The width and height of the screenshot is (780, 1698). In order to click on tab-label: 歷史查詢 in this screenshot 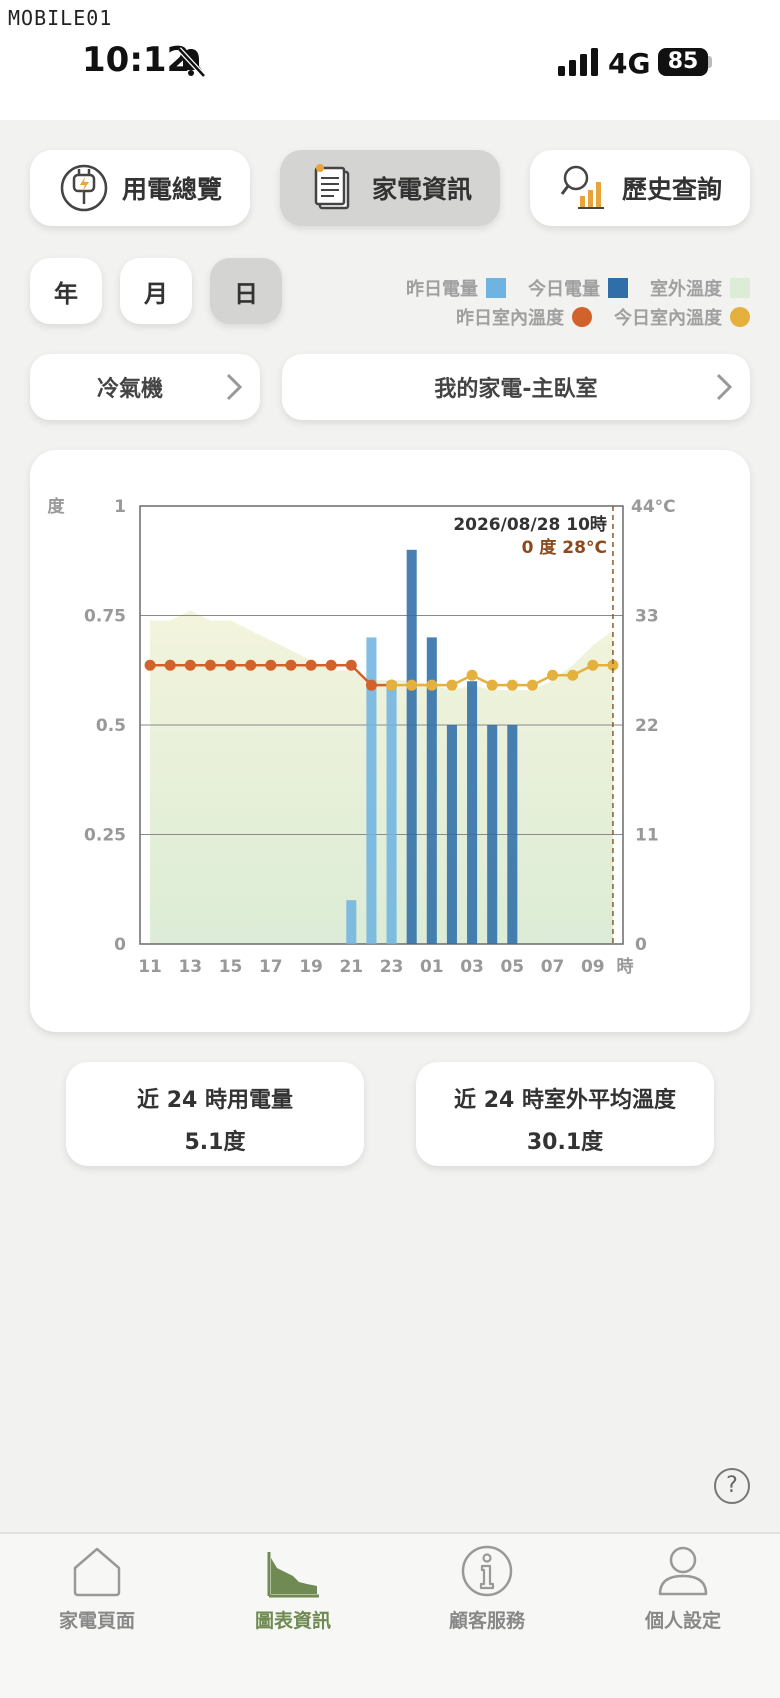, I will do `click(671, 189)`.